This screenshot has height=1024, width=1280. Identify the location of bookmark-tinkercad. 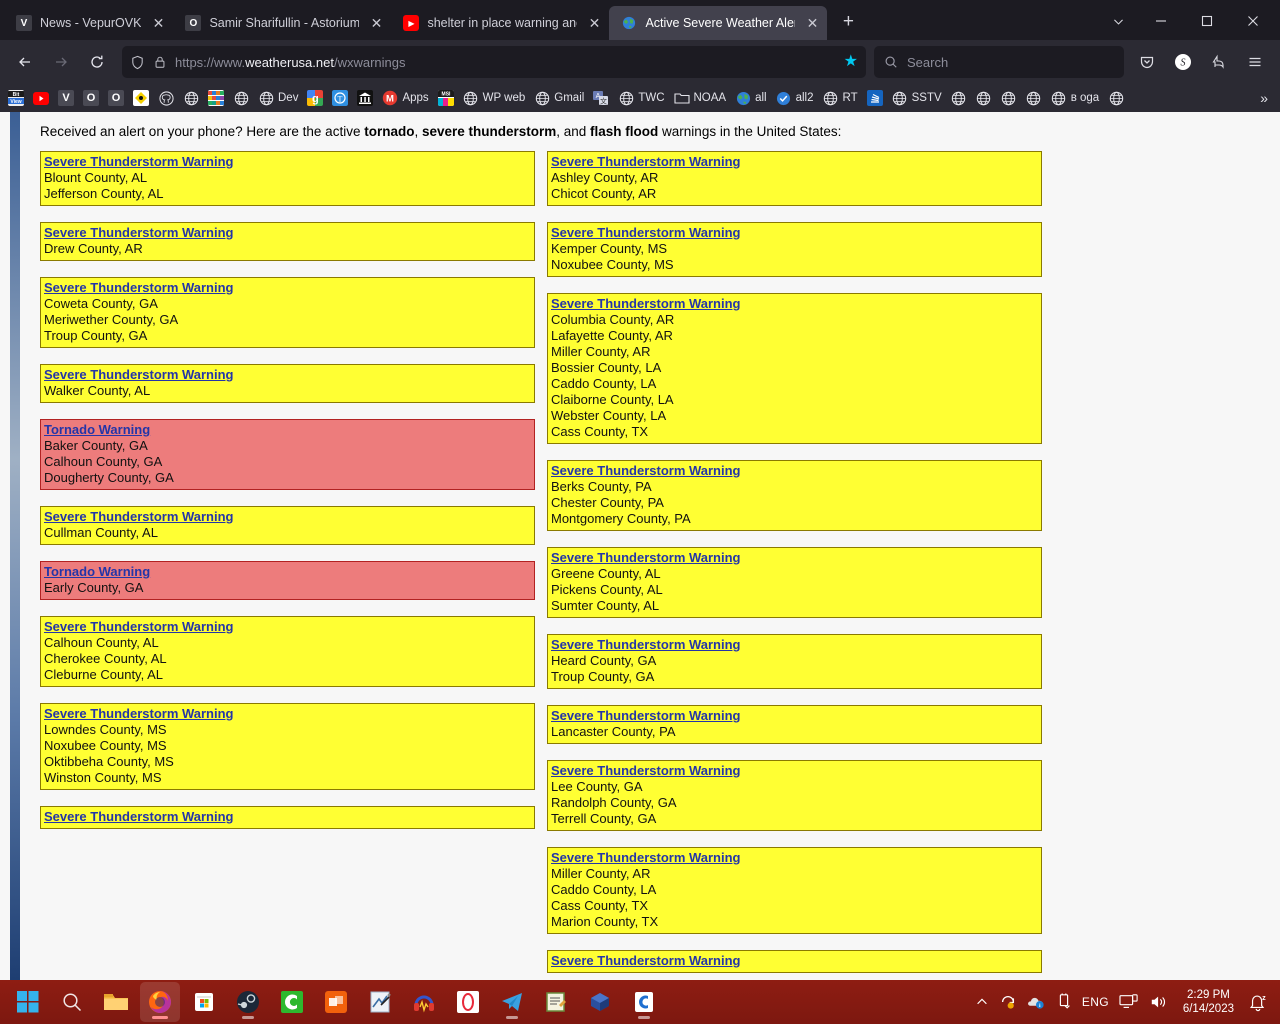
(216, 98).